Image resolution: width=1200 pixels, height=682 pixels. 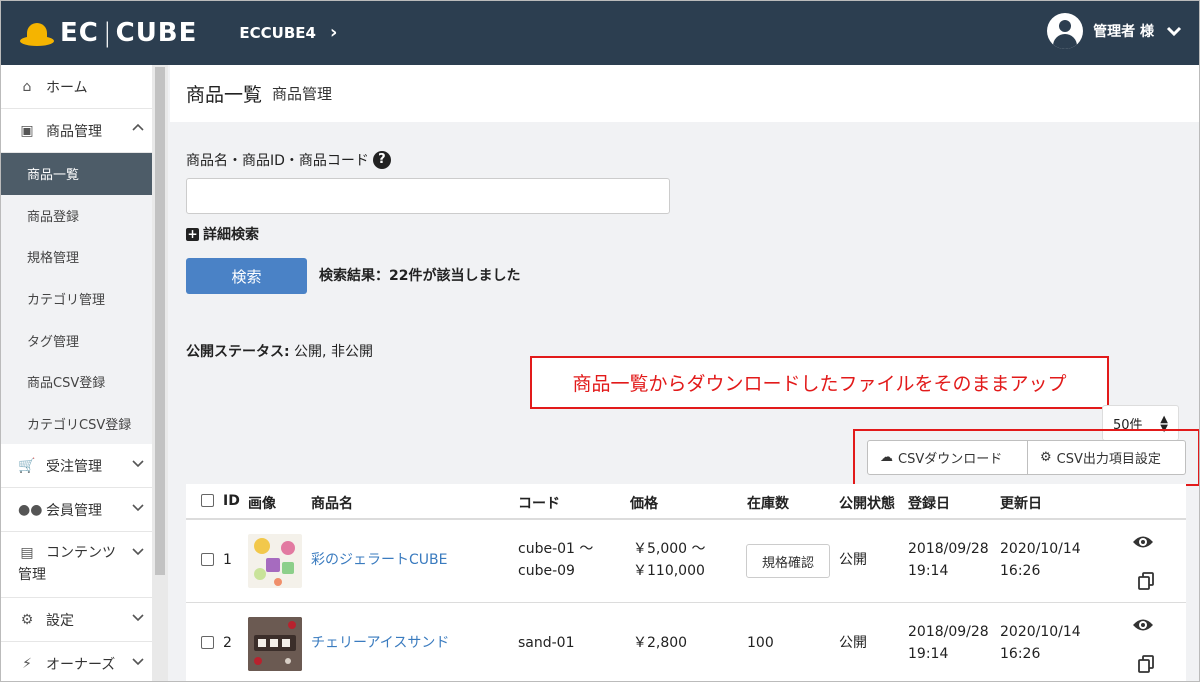 What do you see at coordinates (275, 644) in the screenshot?
I see `product-thumbnail-cherry-sandwich` at bounding box center [275, 644].